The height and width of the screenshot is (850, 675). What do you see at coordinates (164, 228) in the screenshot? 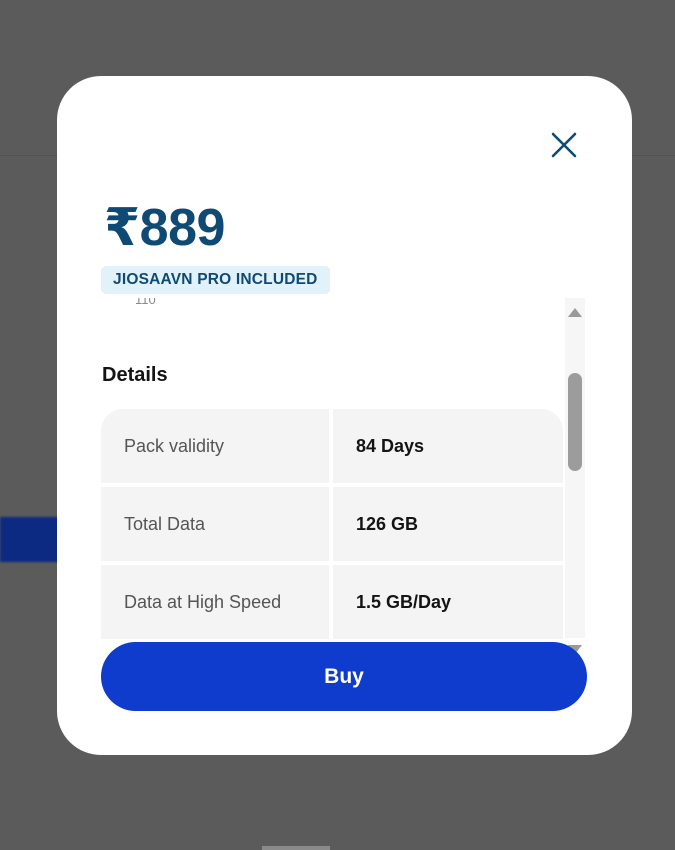
I see `plan-price: ₹889` at bounding box center [164, 228].